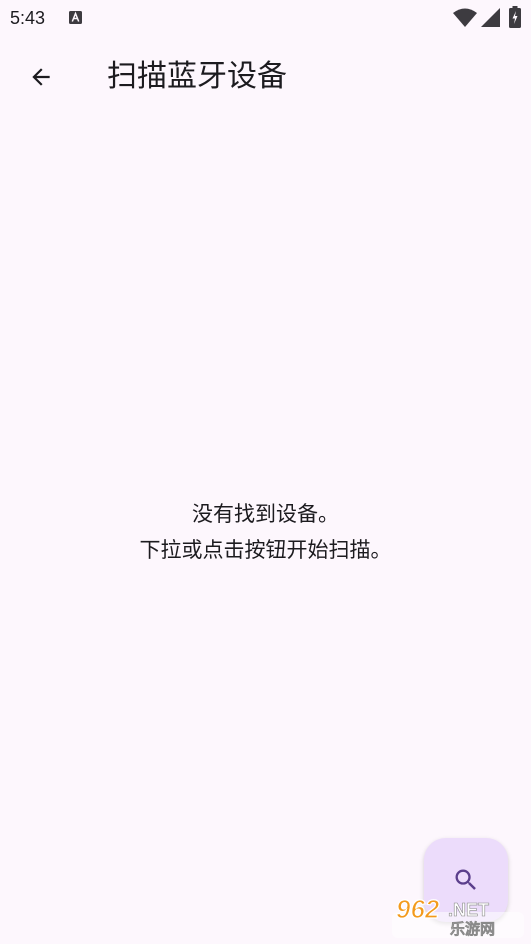 The image size is (531, 944). Describe the element at coordinates (472, 929) in the screenshot. I see `svg-text: 乐游网` at that location.